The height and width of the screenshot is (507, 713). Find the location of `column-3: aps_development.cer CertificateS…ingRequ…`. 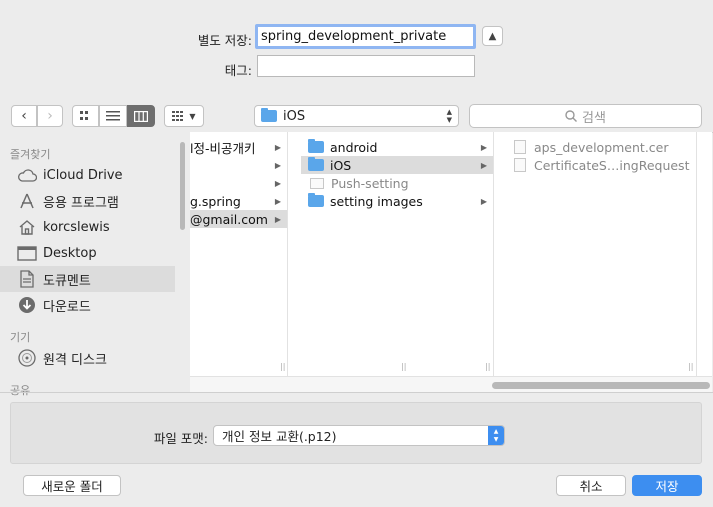

column-3: aps_development.cer CertificateS…ingRequ… is located at coordinates (602, 254).